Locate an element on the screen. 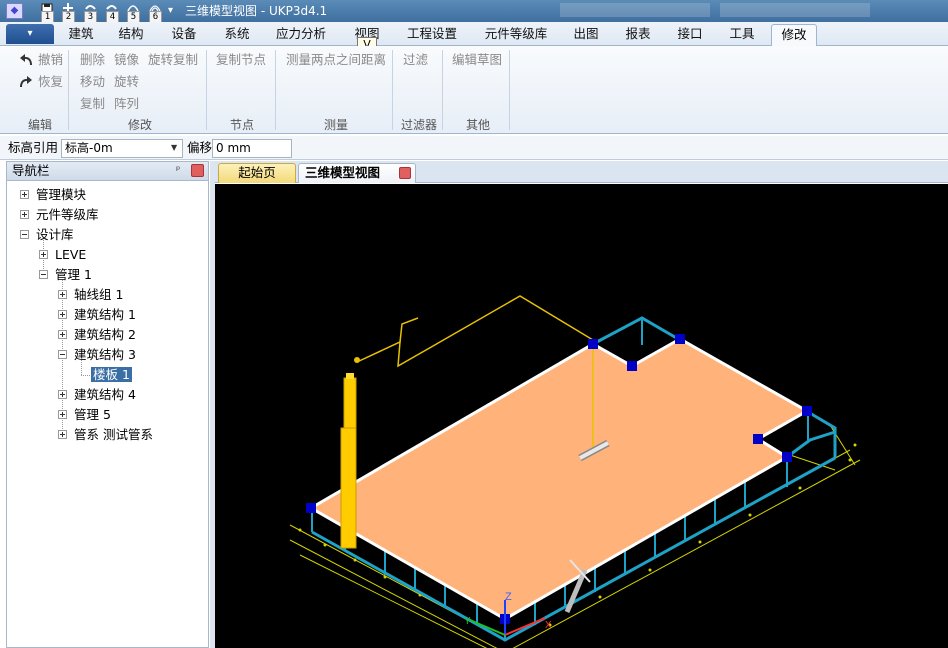  group-label-modify: 修改 is located at coordinates (139, 125).